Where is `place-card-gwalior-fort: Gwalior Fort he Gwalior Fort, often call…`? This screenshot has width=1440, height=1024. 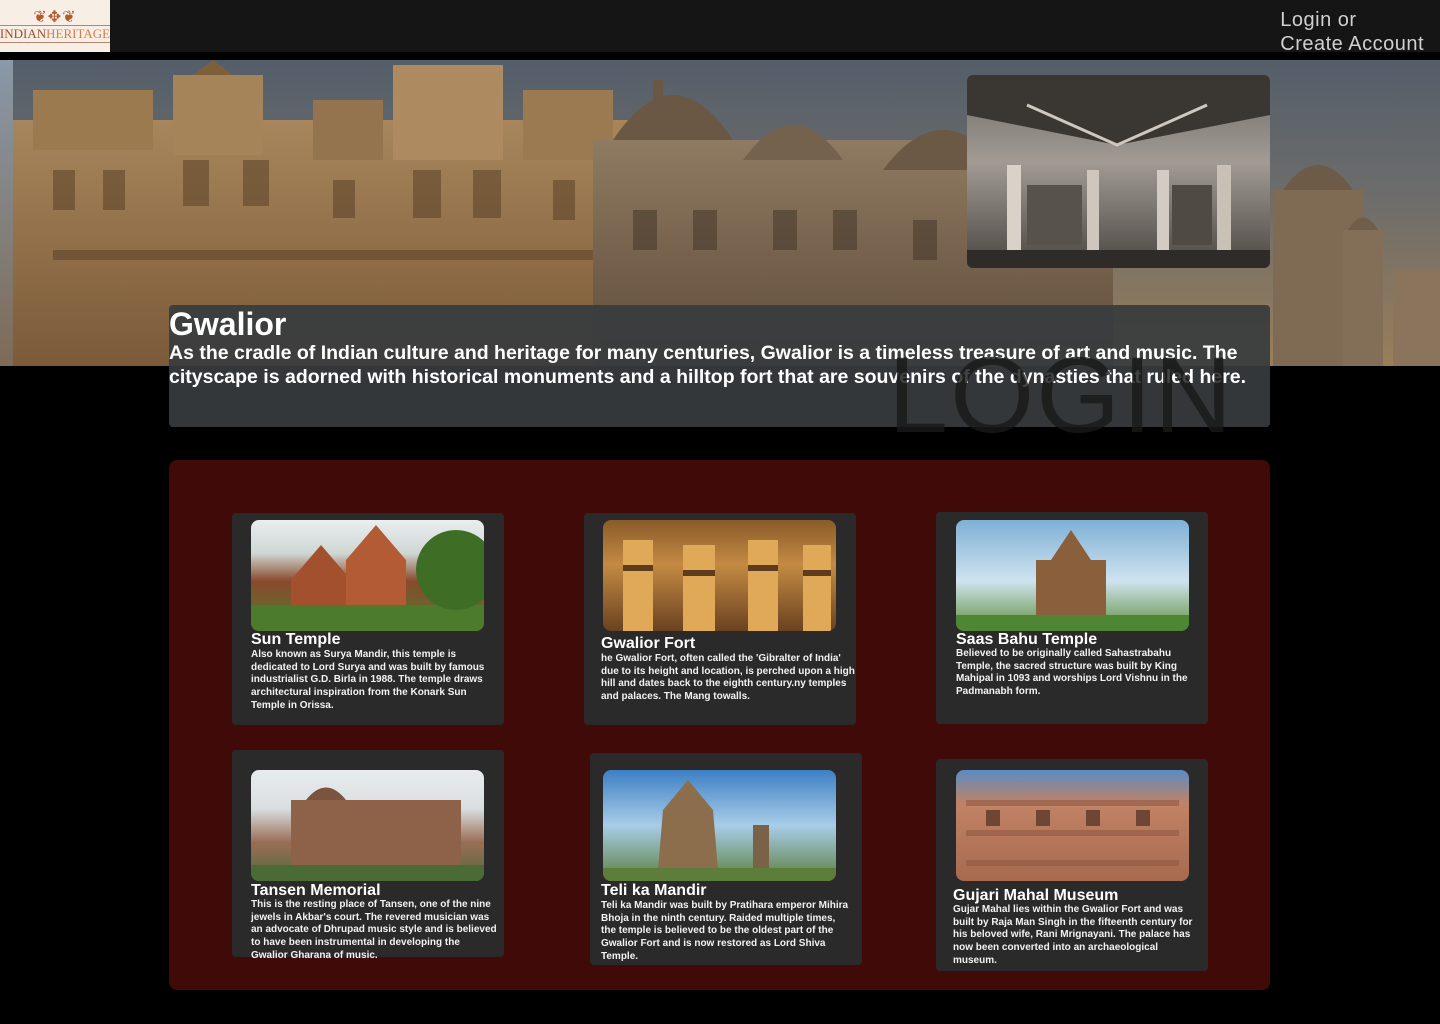 place-card-gwalior-fort: Gwalior Fort he Gwalior Fort, often call… is located at coordinates (720, 619).